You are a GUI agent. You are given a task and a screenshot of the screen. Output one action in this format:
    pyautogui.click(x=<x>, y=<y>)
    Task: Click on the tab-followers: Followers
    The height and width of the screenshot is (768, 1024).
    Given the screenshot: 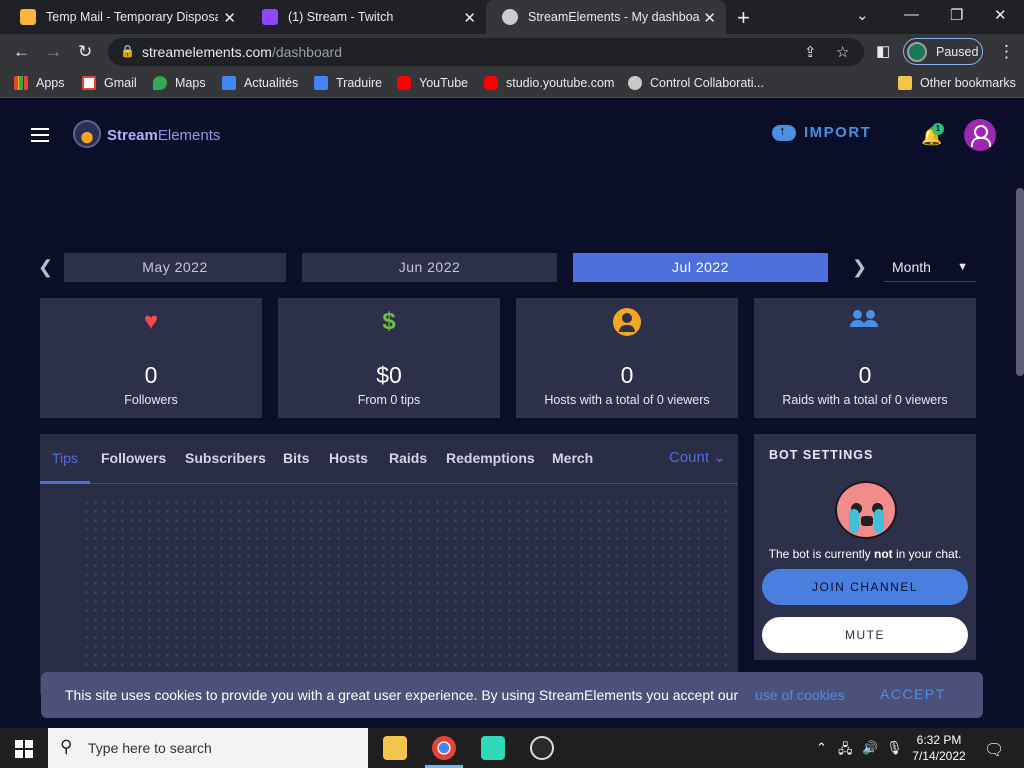 What is the action you would take?
    pyautogui.click(x=133, y=458)
    